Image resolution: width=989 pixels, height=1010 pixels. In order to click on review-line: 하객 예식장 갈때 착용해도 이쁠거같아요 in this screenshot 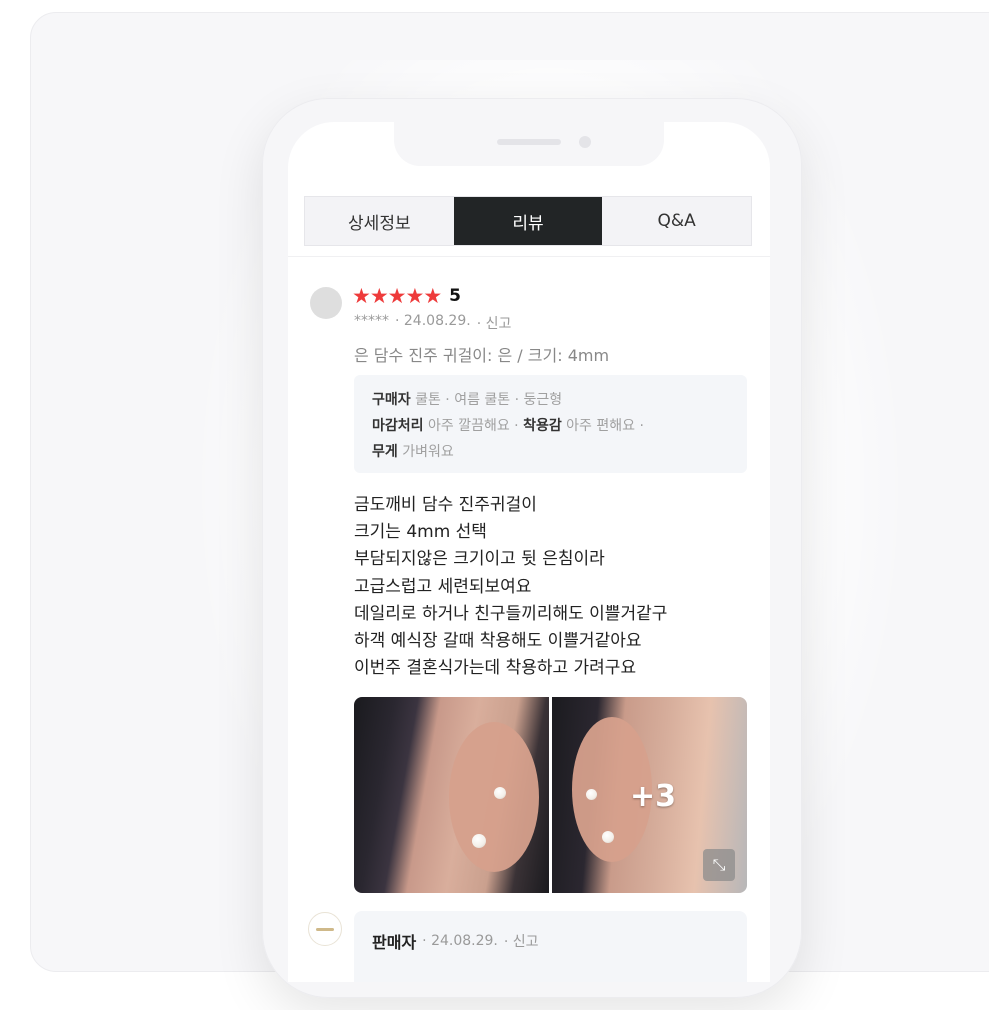, I will do `click(498, 641)`.